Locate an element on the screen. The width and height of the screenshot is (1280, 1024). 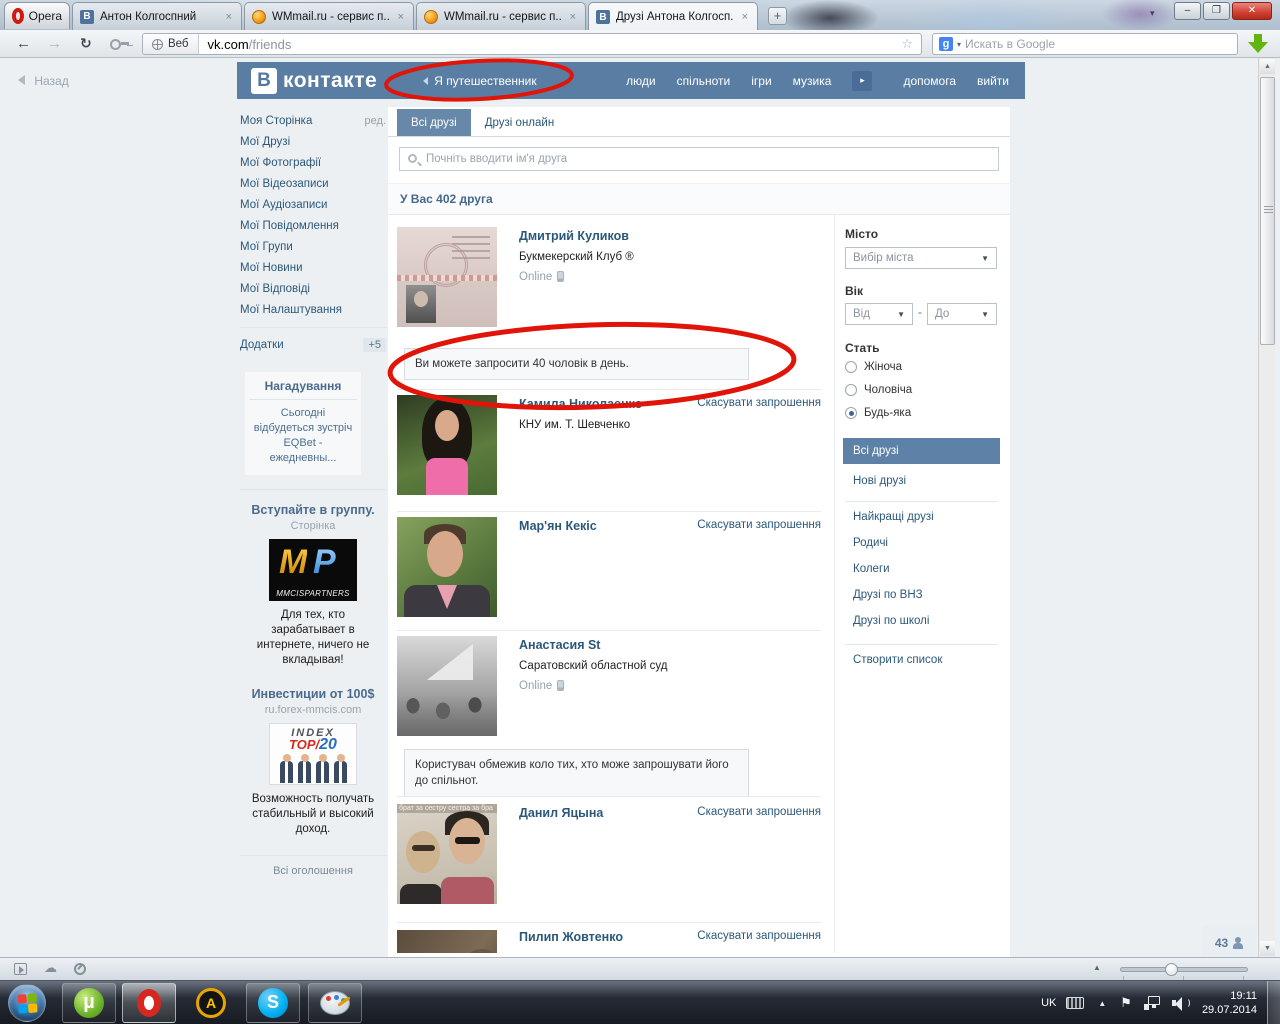
nav-communities: спільноти is located at coordinates (704, 81).